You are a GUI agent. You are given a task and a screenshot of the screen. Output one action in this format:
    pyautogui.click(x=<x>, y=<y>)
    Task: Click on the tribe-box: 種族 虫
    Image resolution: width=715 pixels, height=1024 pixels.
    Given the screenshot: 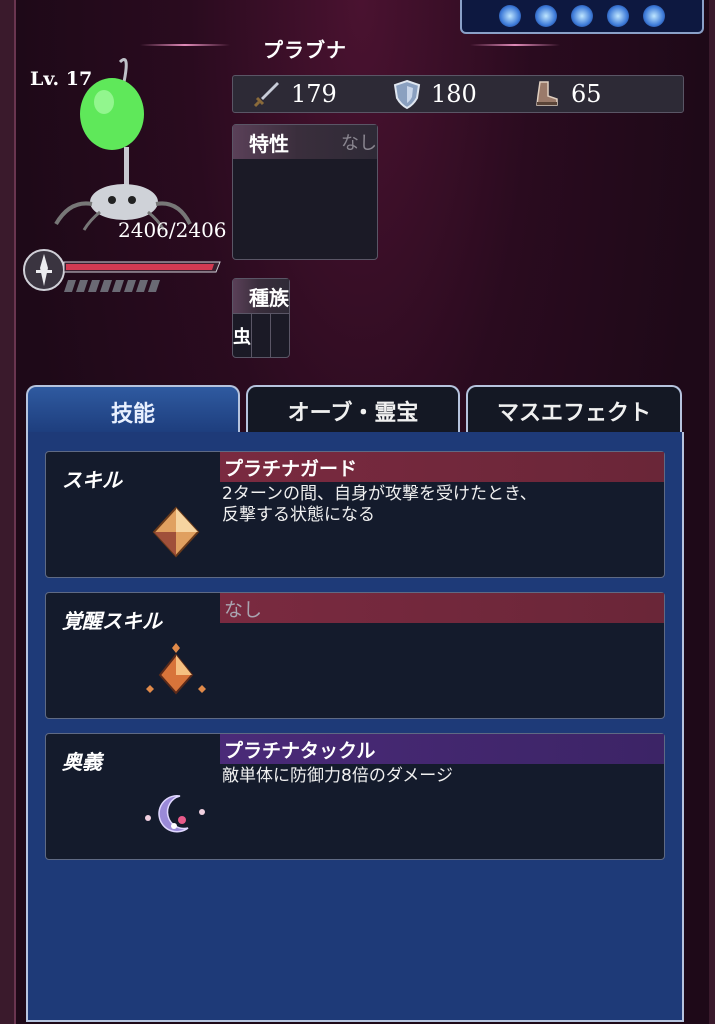 What is the action you would take?
    pyautogui.click(x=261, y=318)
    